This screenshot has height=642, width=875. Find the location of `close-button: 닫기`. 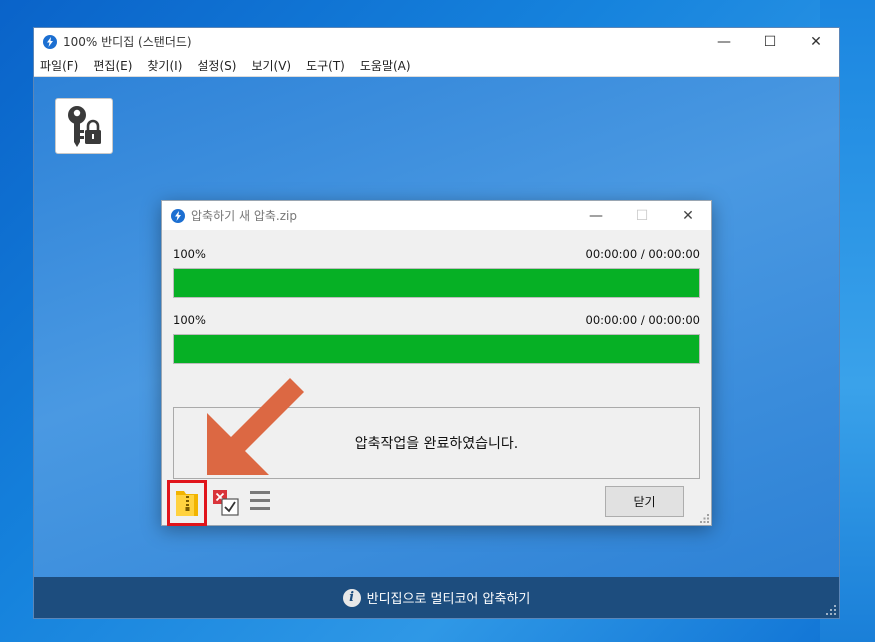

close-button: 닫기 is located at coordinates (644, 501).